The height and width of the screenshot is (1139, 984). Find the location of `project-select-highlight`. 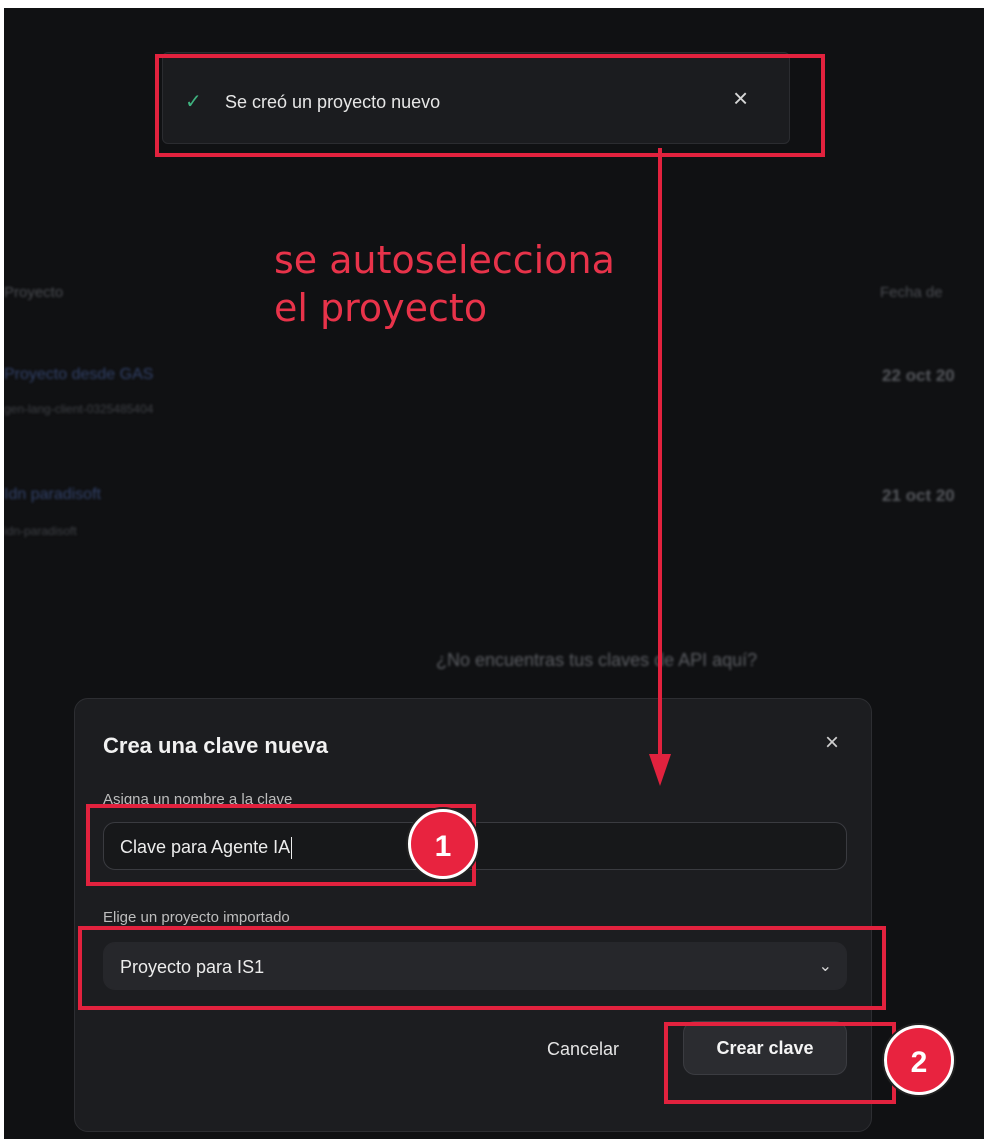

project-select-highlight is located at coordinates (482, 968).